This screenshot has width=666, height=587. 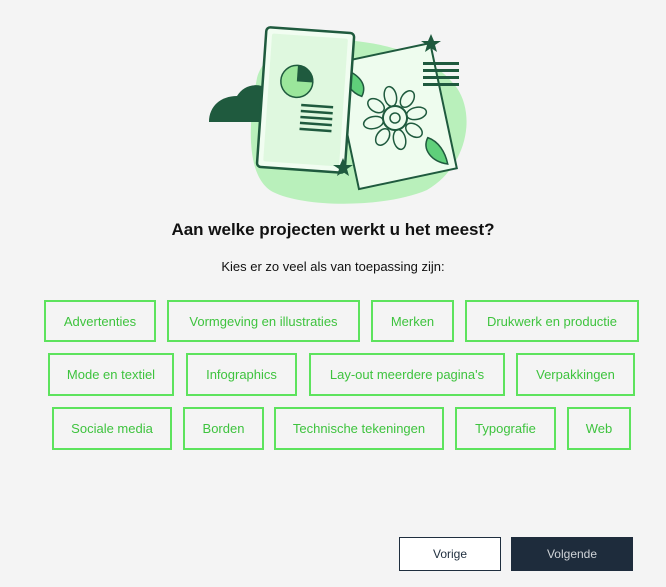 I want to click on page-title: Aan welke projecten werkt u het meest?, so click(x=333, y=229).